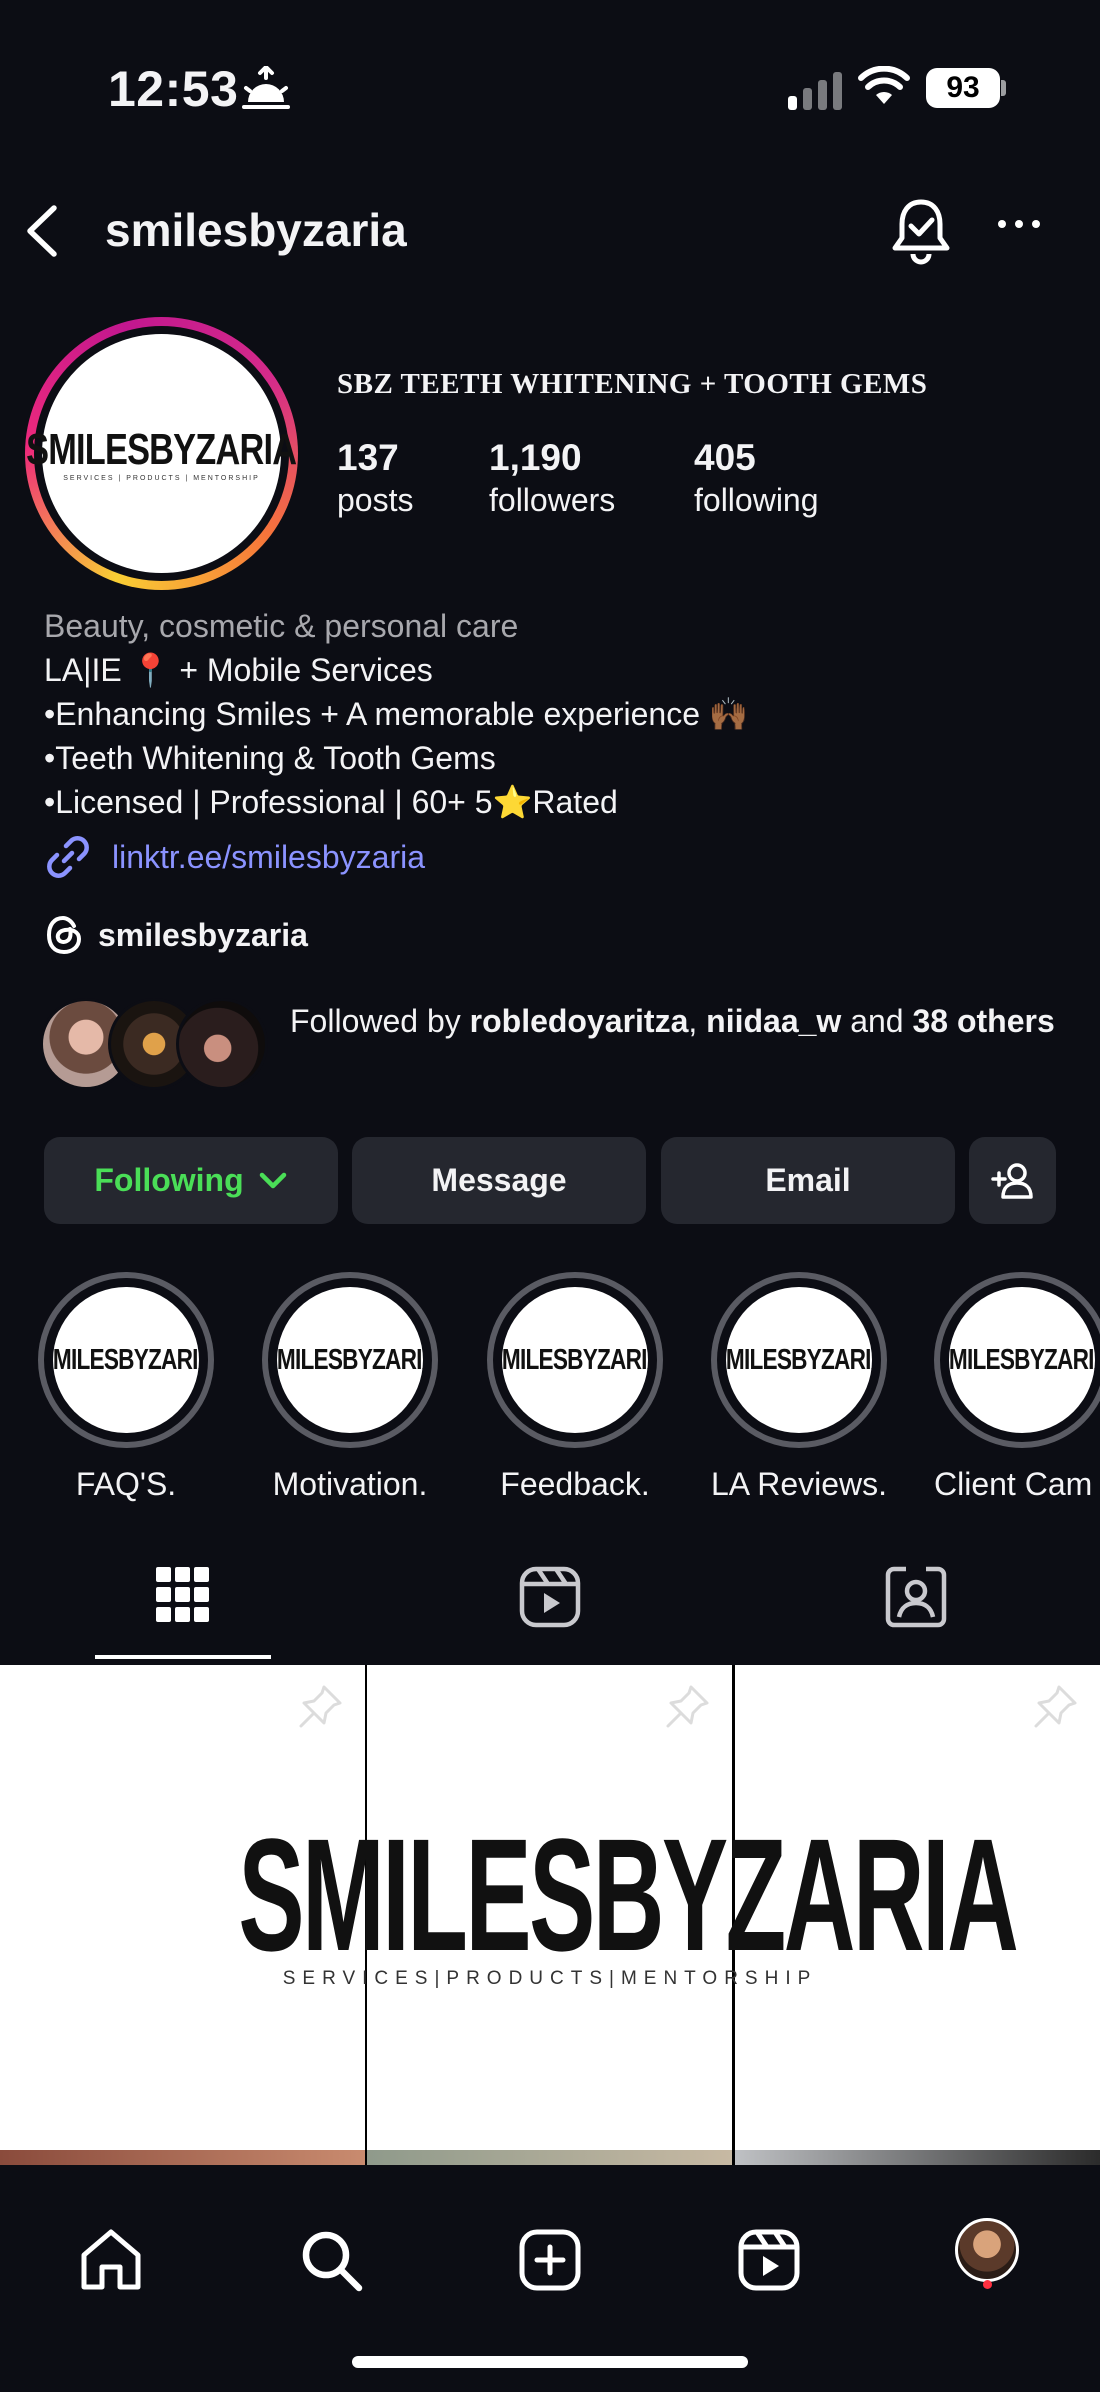 This screenshot has width=1100, height=2392. What do you see at coordinates (126, 1484) in the screenshot?
I see `highlight-label: FAQ'S.` at bounding box center [126, 1484].